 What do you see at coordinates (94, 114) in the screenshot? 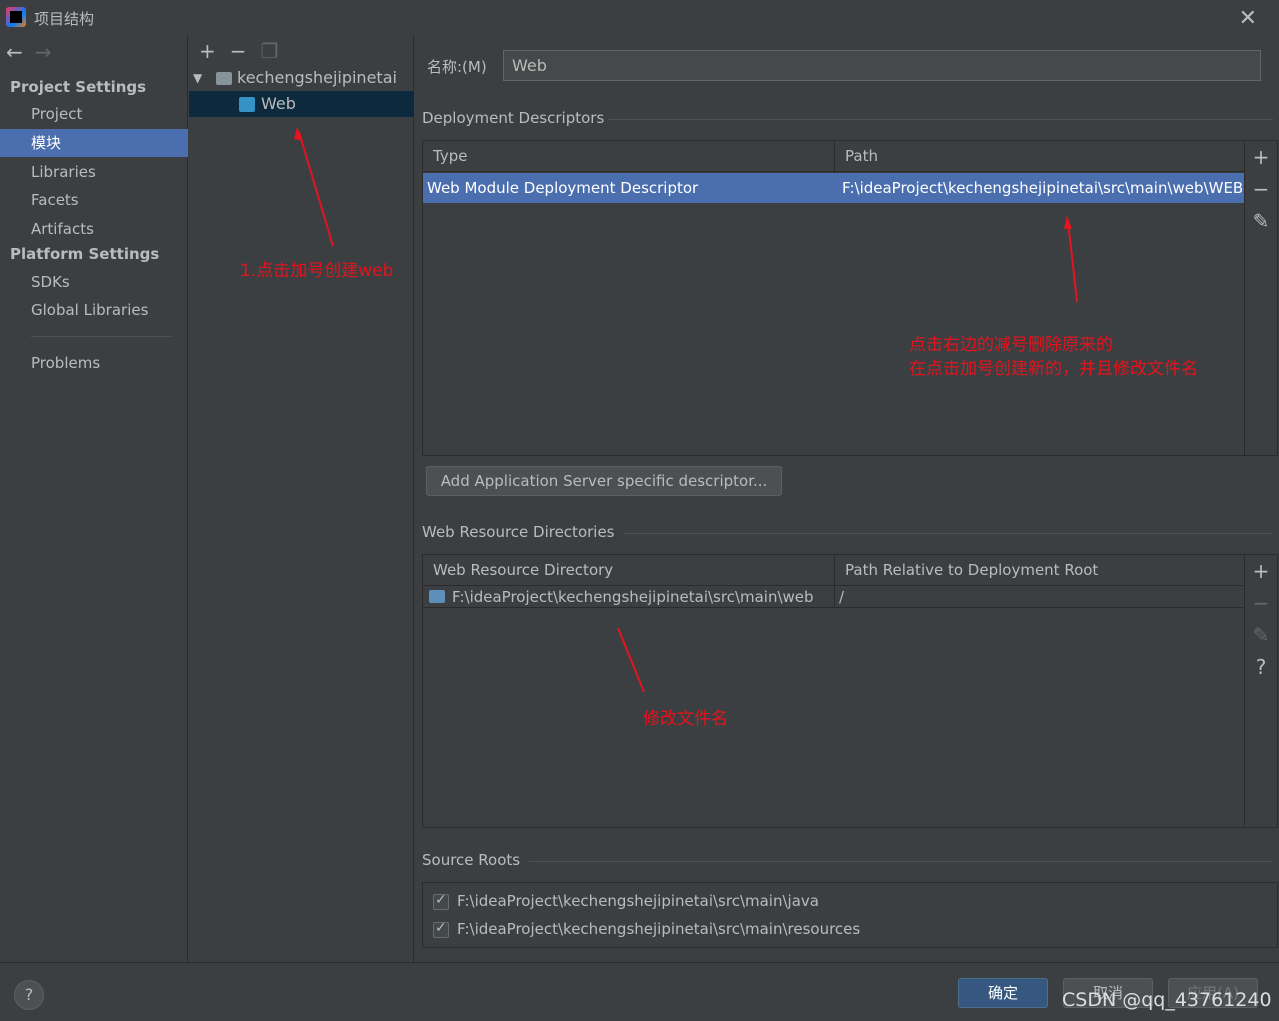
I see `sidebar-item-project: Project` at bounding box center [94, 114].